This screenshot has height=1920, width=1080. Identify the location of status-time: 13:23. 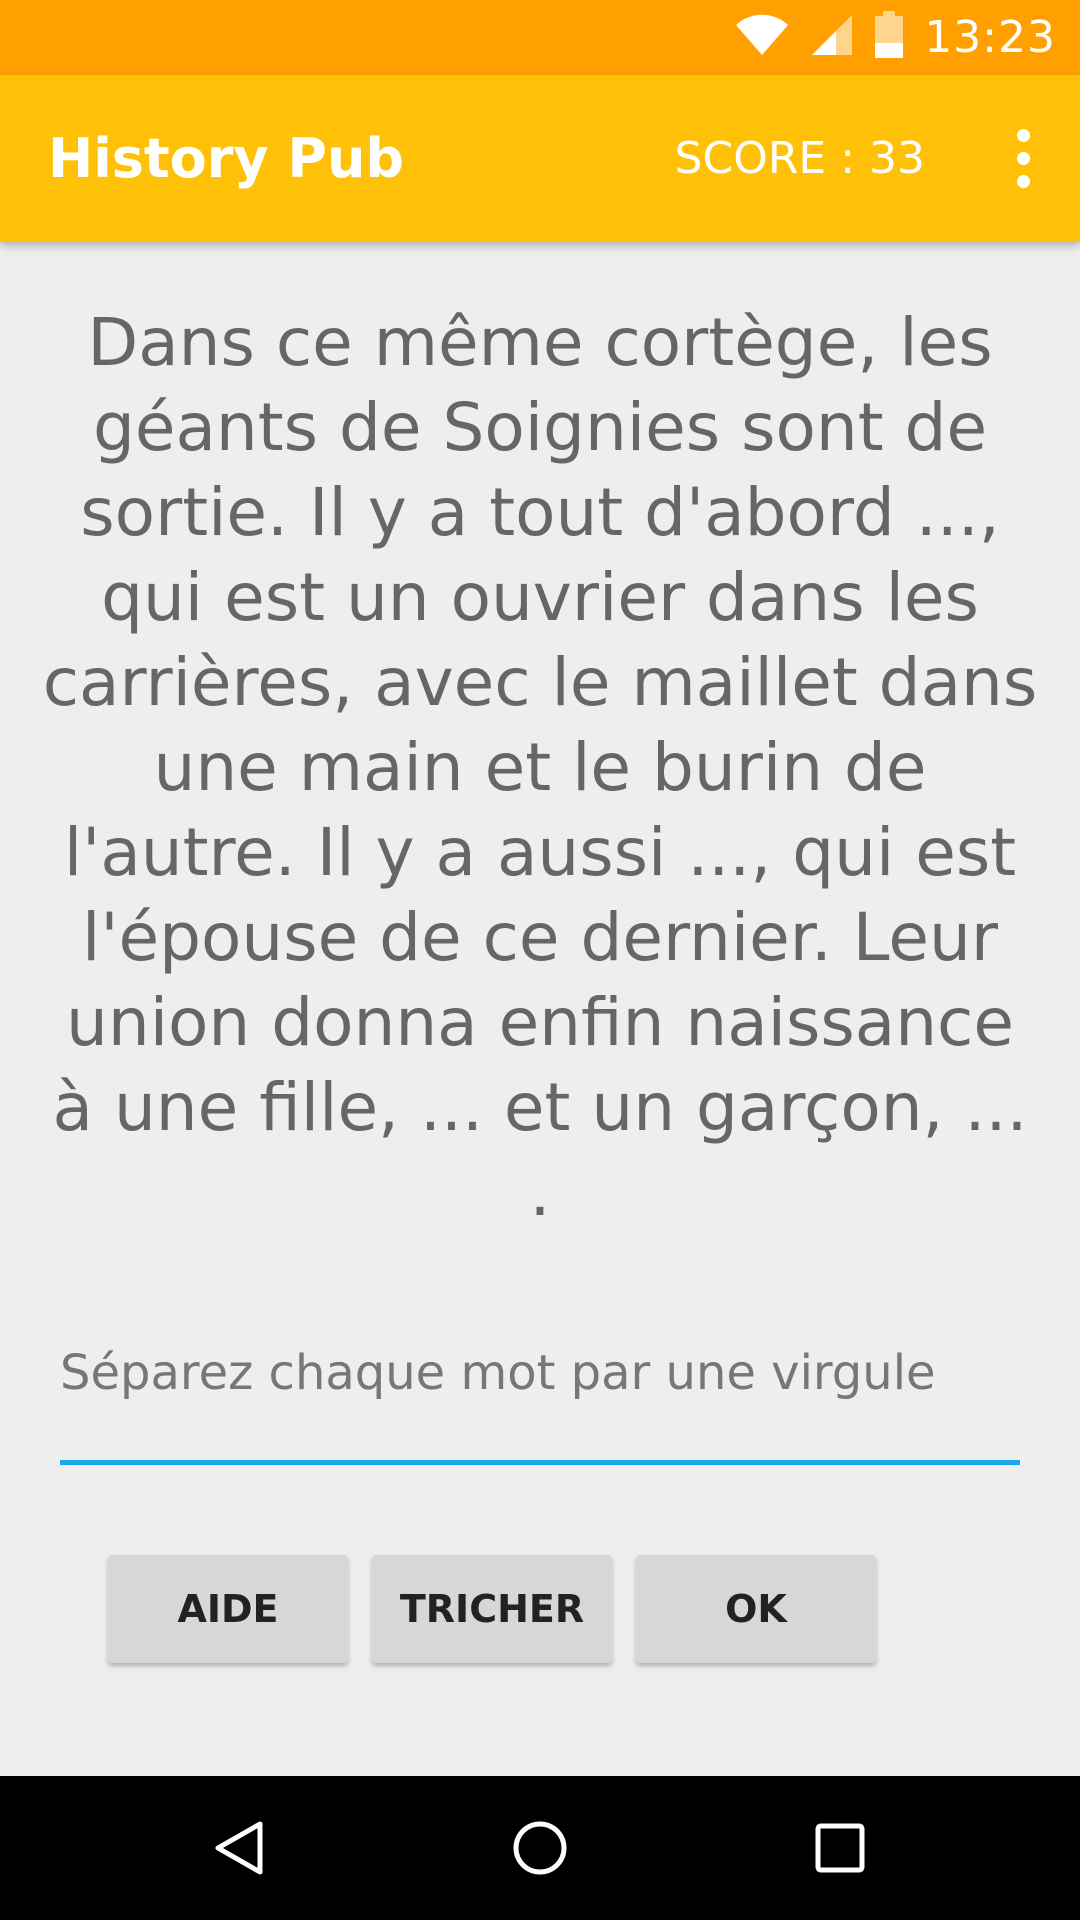
(990, 37).